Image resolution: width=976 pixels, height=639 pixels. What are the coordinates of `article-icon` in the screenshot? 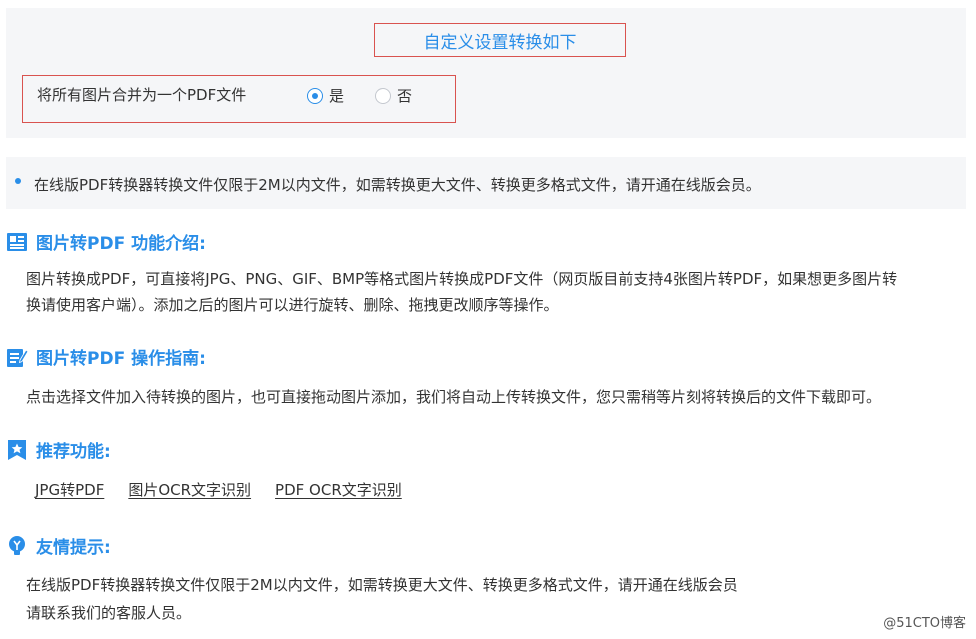 It's located at (17, 241).